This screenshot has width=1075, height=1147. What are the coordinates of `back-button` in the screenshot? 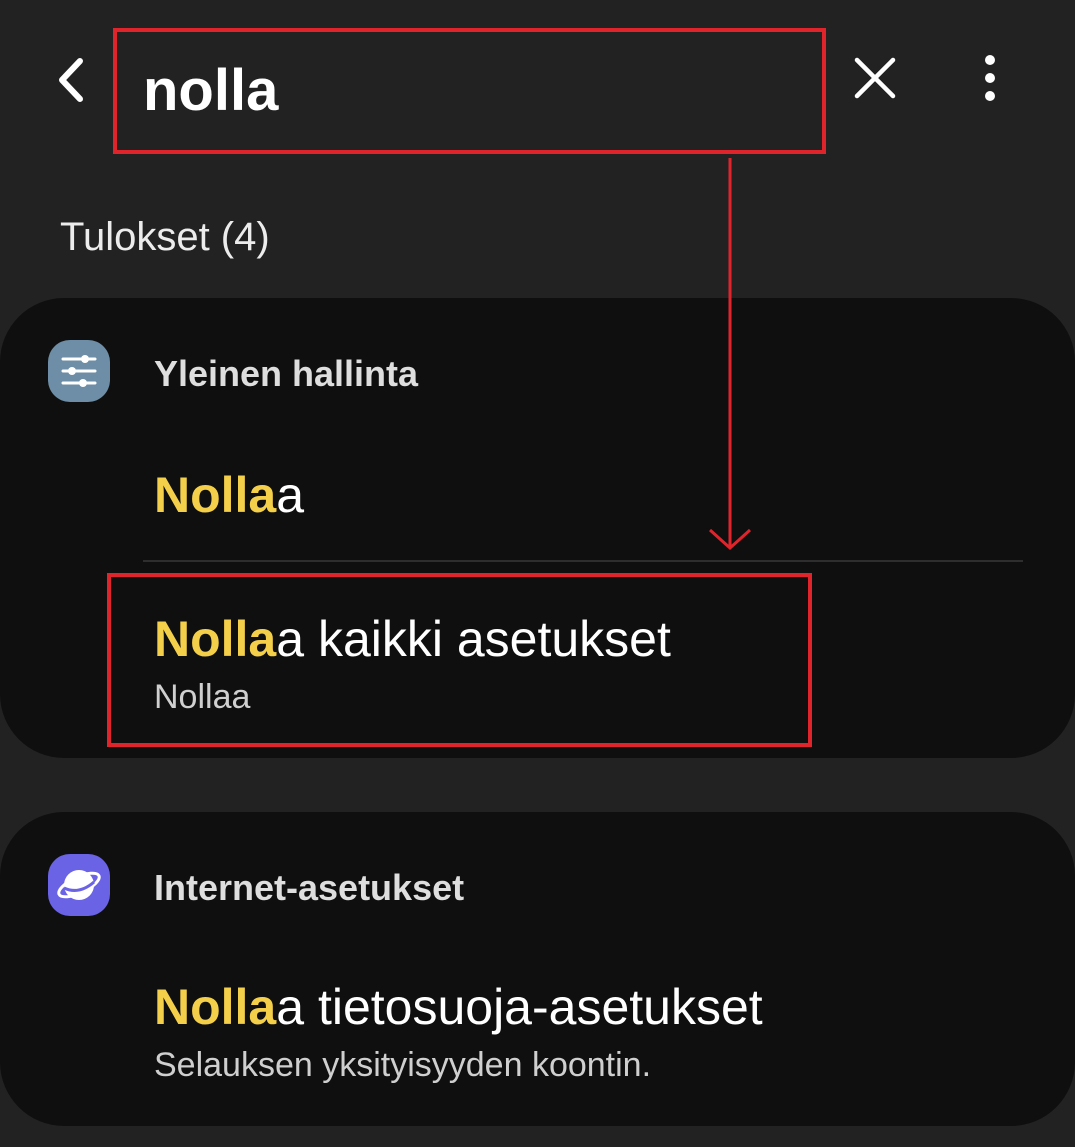 It's located at (70, 80).